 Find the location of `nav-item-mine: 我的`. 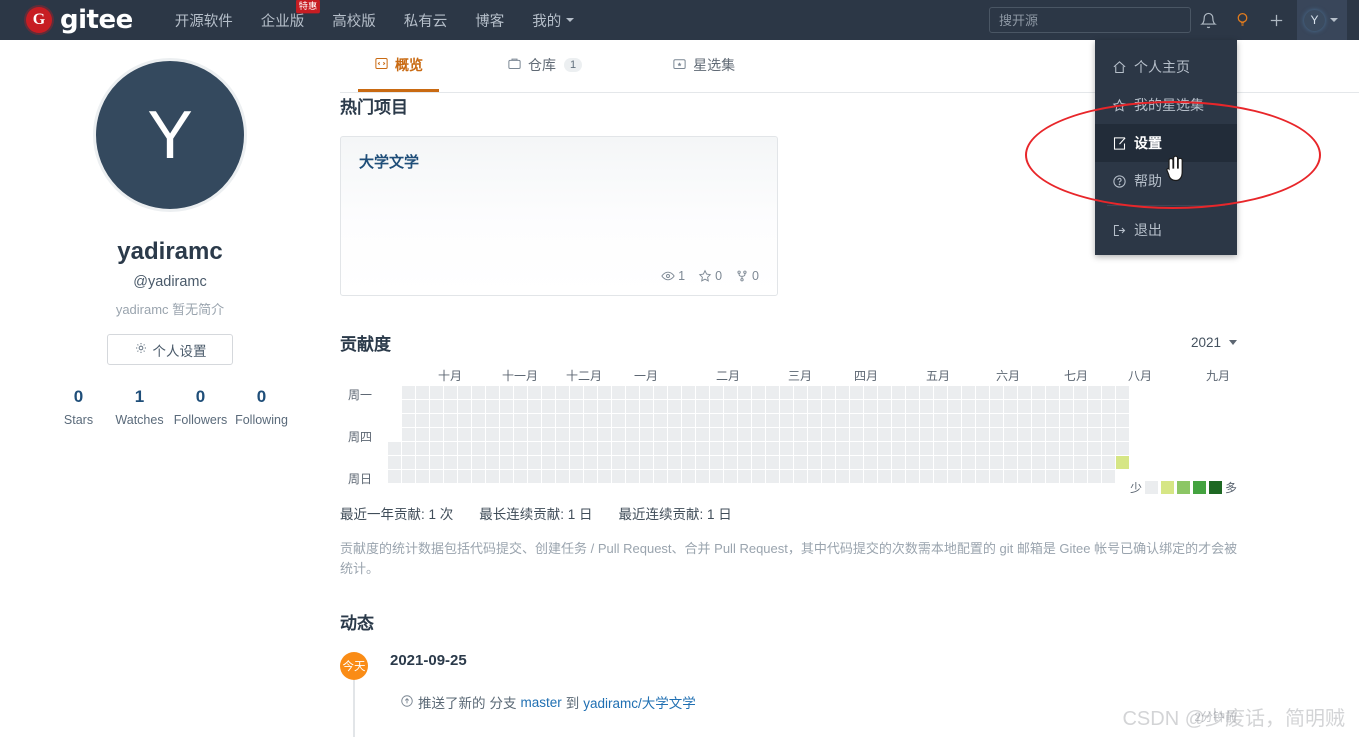

nav-item-mine: 我的 is located at coordinates (553, 20).